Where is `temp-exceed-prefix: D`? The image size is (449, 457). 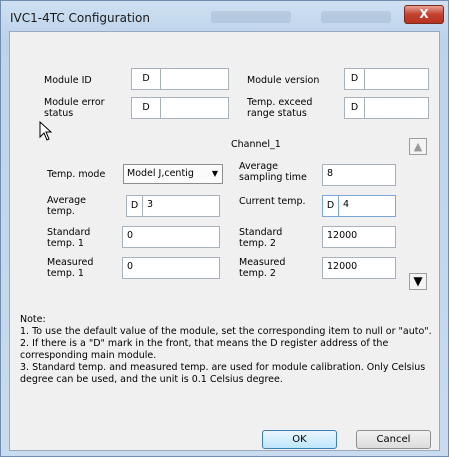
temp-exceed-prefix: D is located at coordinates (354, 108).